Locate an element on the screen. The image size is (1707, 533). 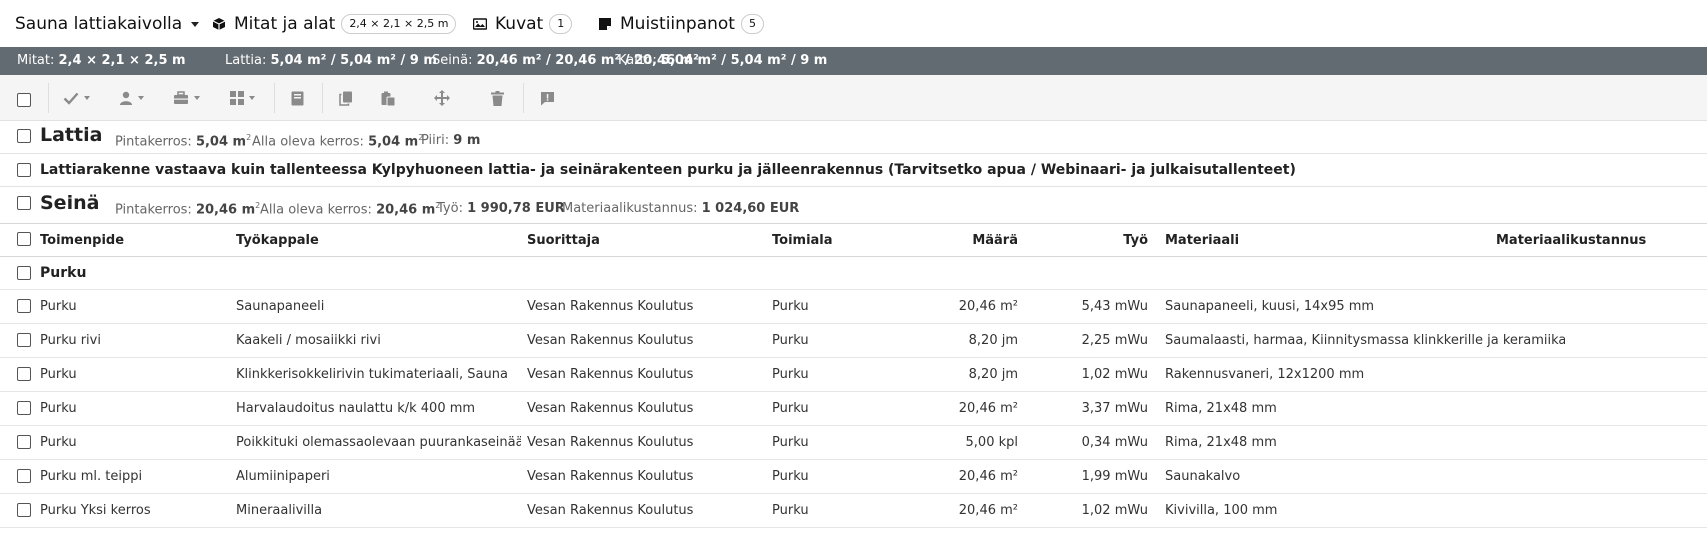
comment-alert-button is located at coordinates (547, 98).